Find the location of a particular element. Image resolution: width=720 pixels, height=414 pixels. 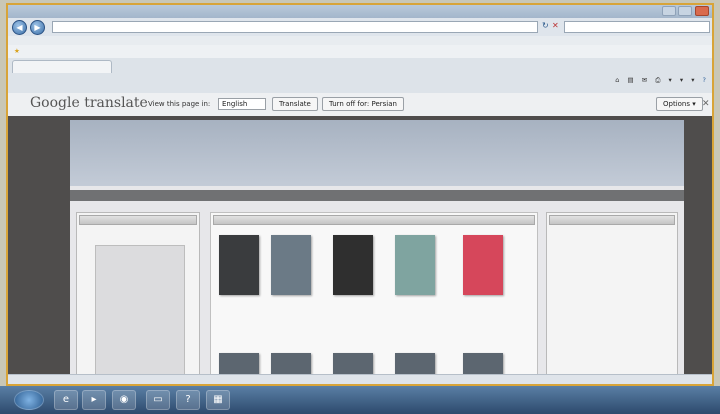

close-translate-icon: ✕ is located at coordinates (706, 104).